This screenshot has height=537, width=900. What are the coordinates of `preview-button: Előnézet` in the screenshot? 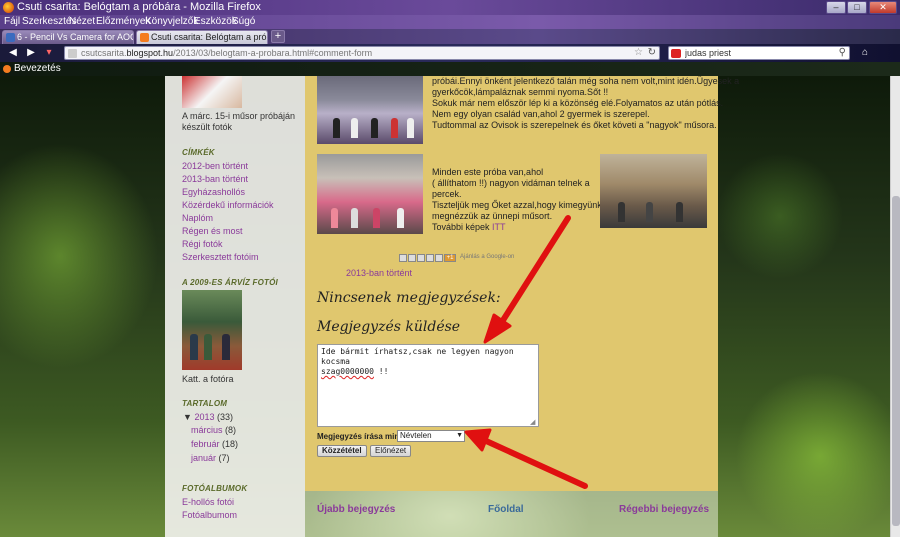 It's located at (391, 451).